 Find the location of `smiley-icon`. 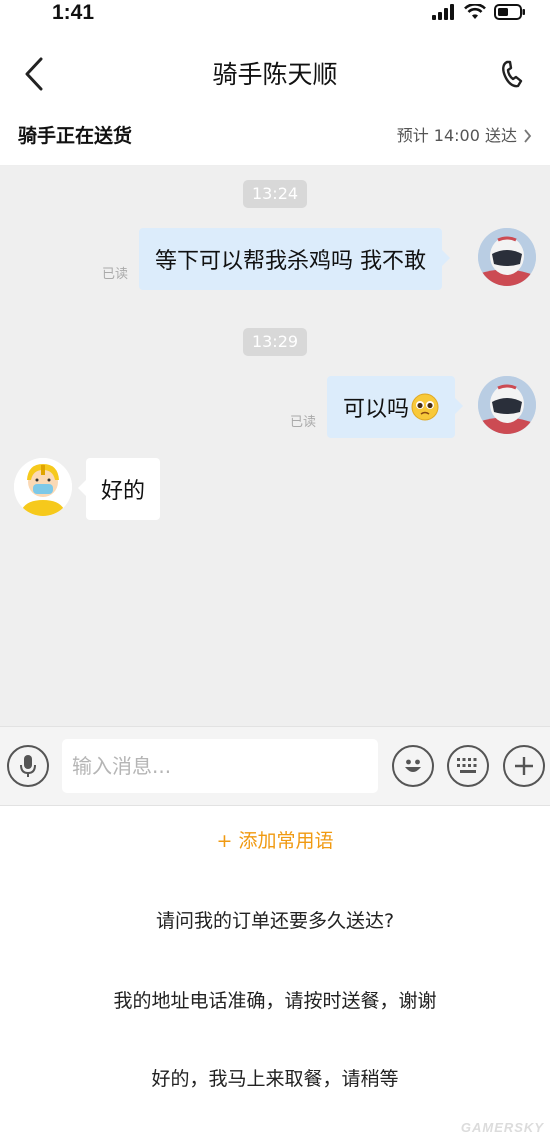

smiley-icon is located at coordinates (413, 765).